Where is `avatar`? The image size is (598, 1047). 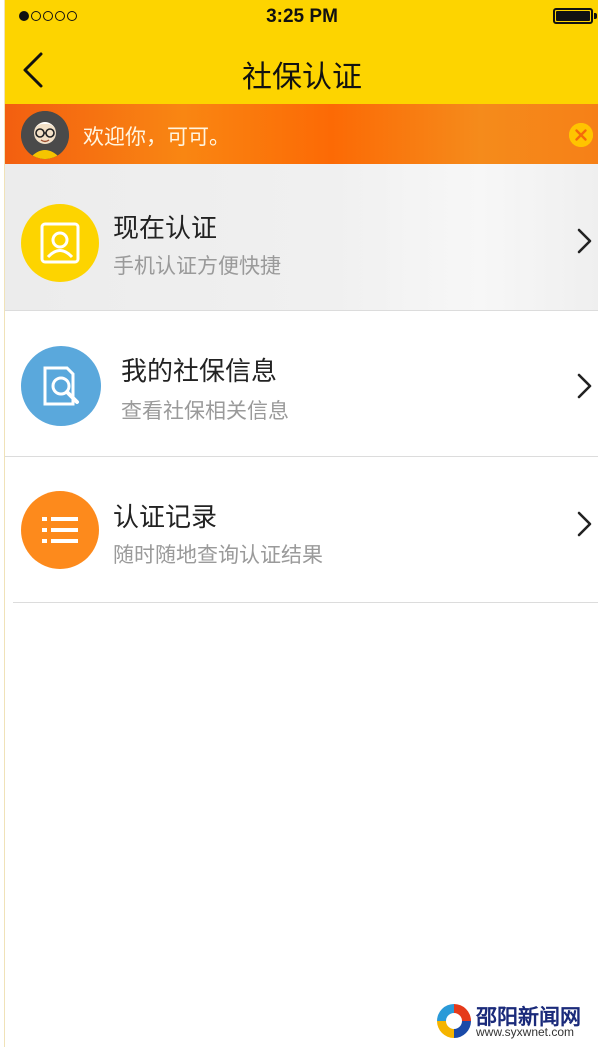 avatar is located at coordinates (45, 135).